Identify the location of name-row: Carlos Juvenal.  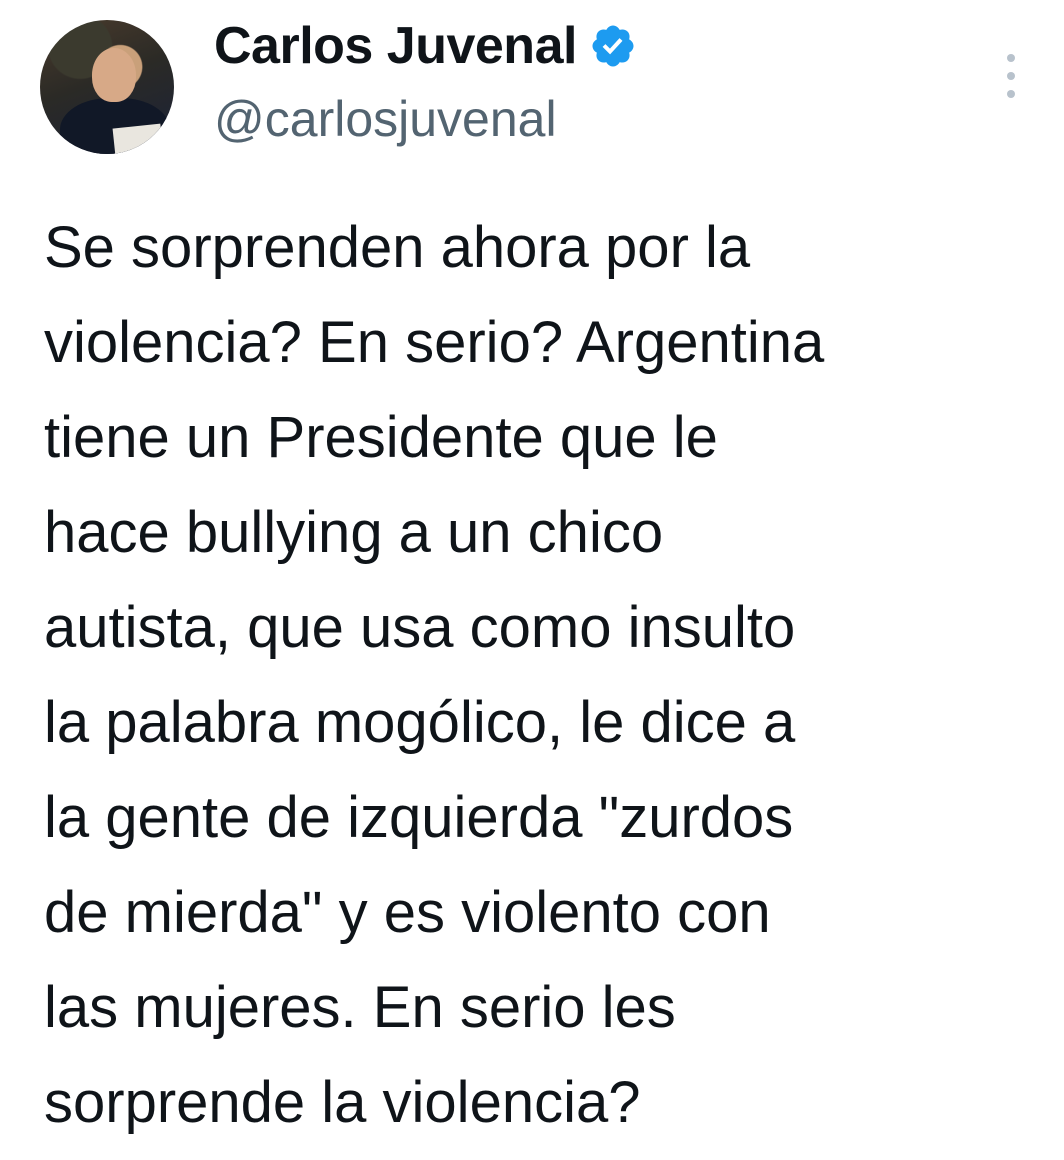
(425, 46).